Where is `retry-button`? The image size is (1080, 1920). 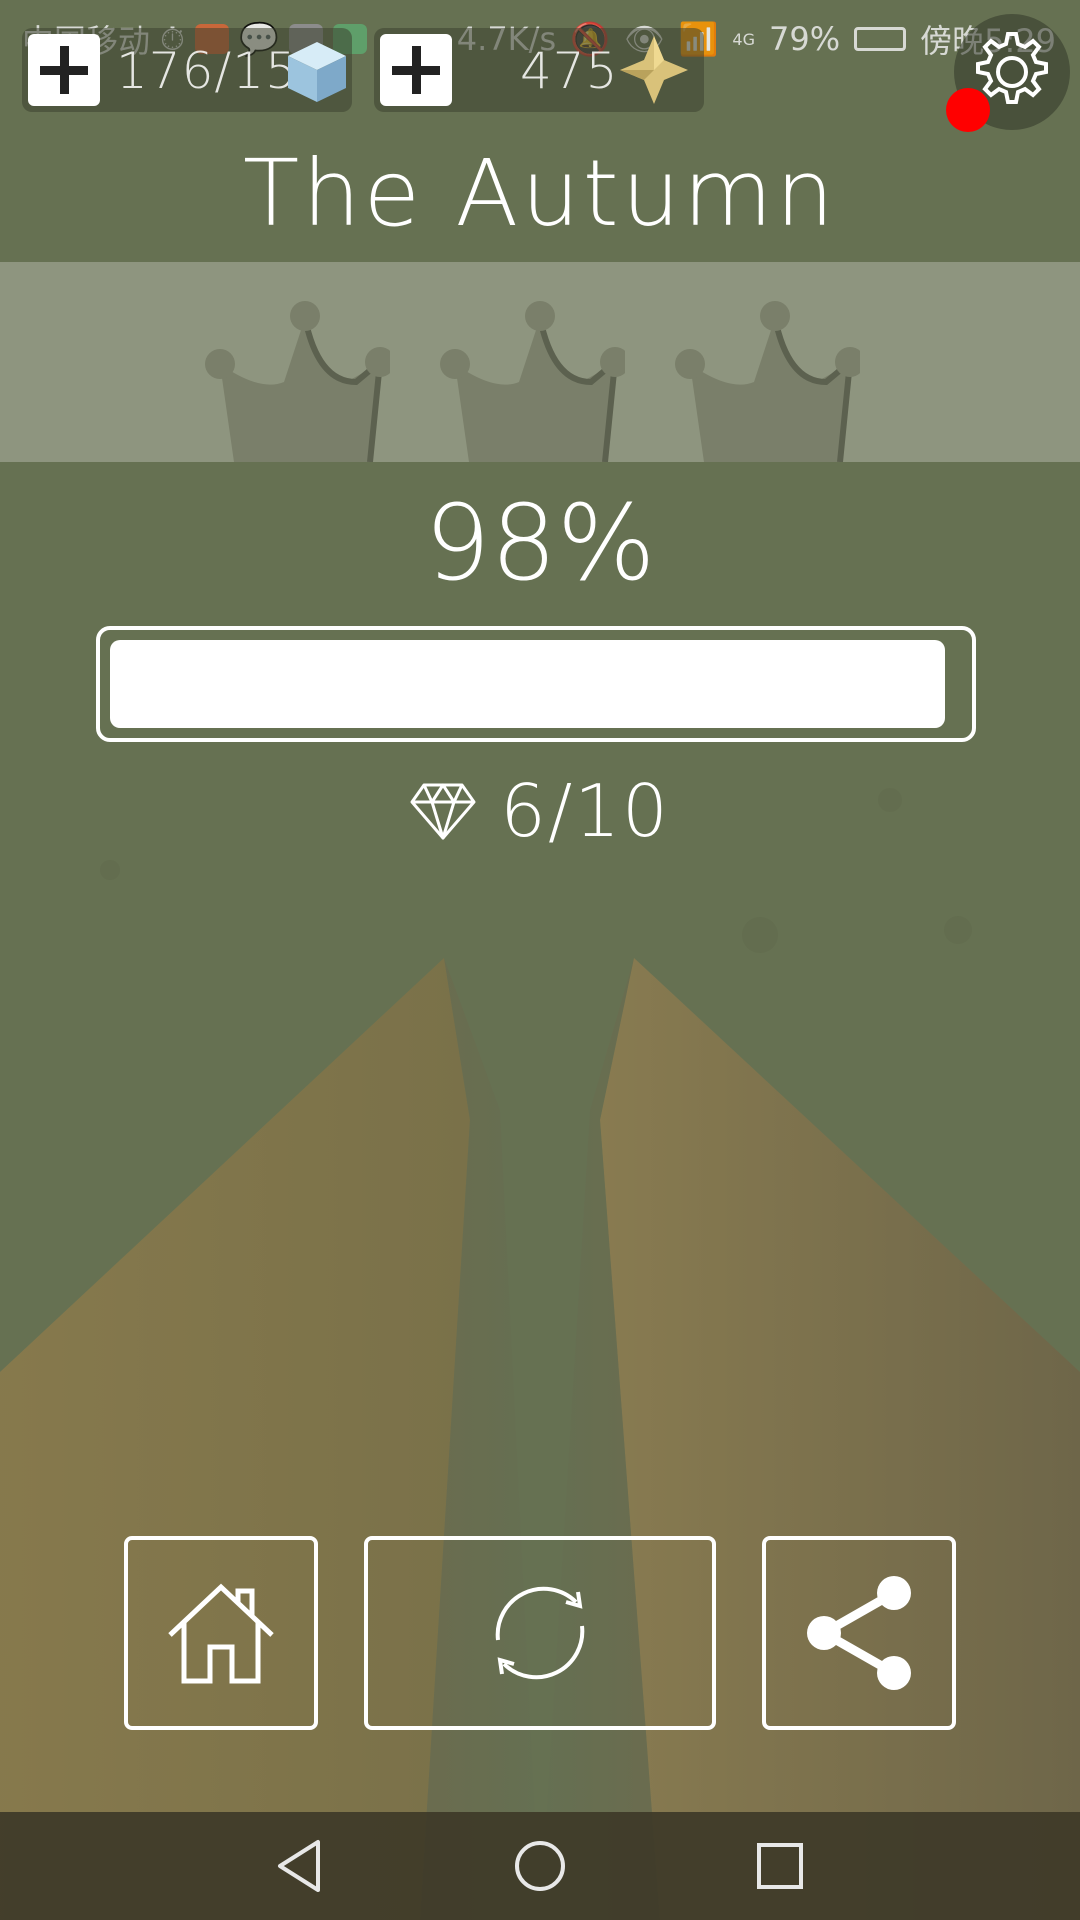 retry-button is located at coordinates (540, 1633).